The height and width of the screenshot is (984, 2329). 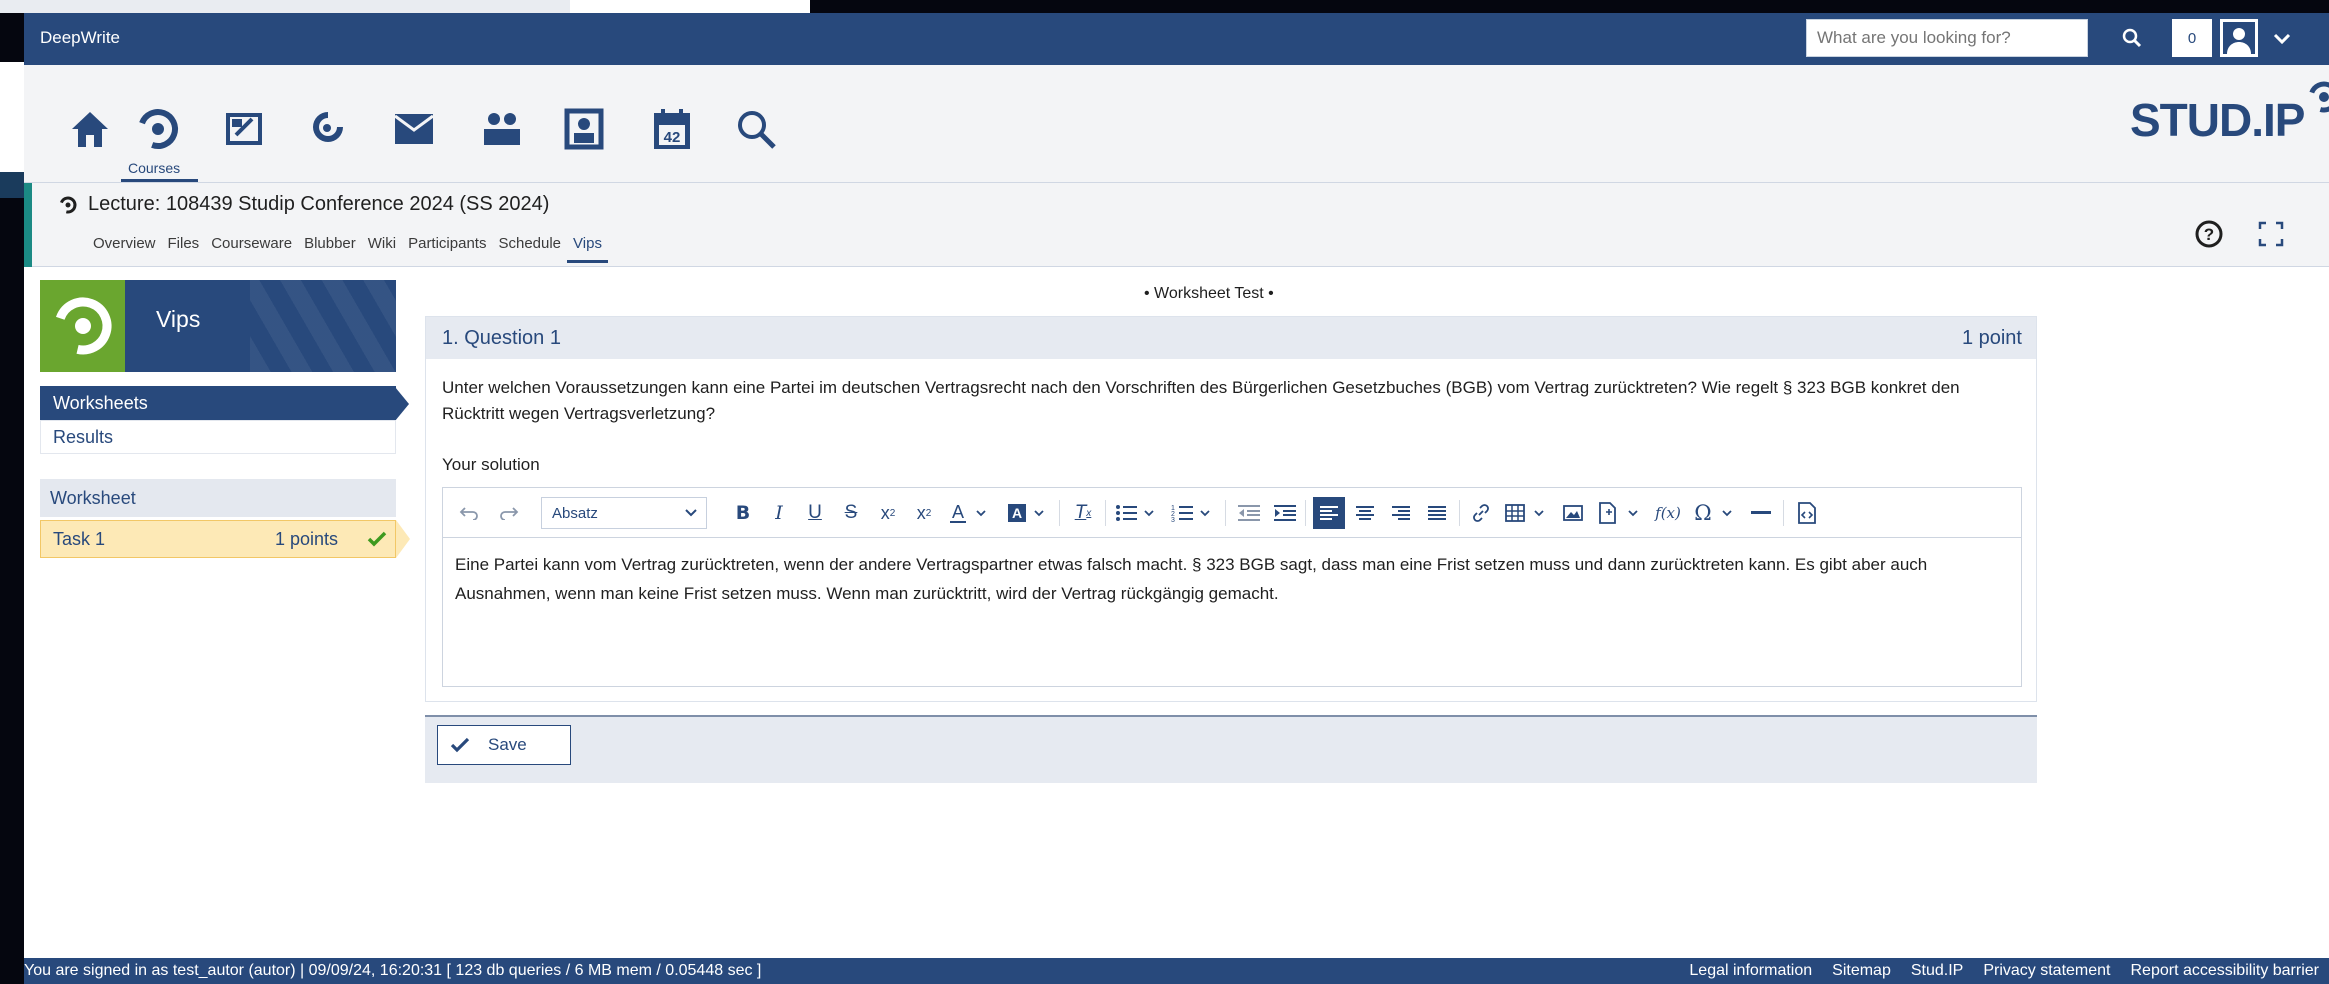 I want to click on superscript-button: x2, so click(x=924, y=513).